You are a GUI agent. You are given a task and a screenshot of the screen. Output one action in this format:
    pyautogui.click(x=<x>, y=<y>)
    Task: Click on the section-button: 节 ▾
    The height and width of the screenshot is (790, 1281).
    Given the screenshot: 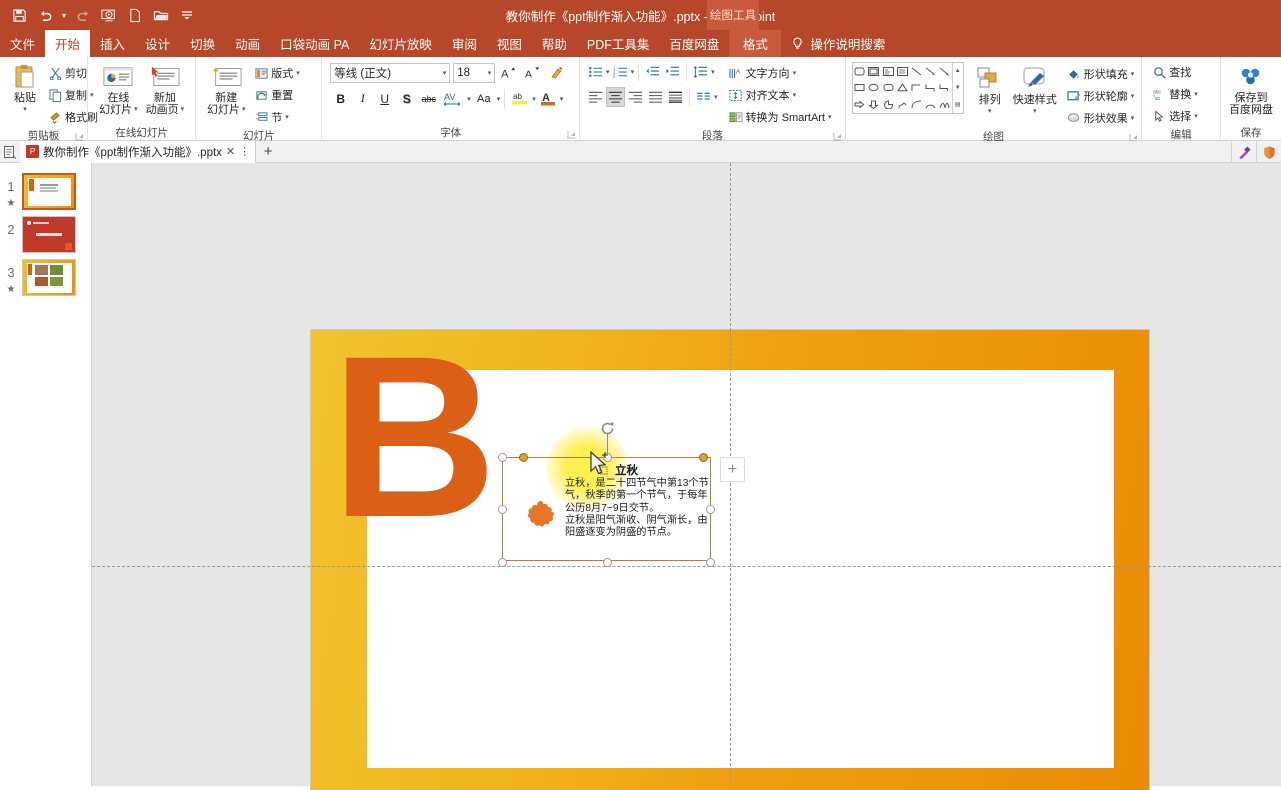 What is the action you would take?
    pyautogui.click(x=277, y=117)
    